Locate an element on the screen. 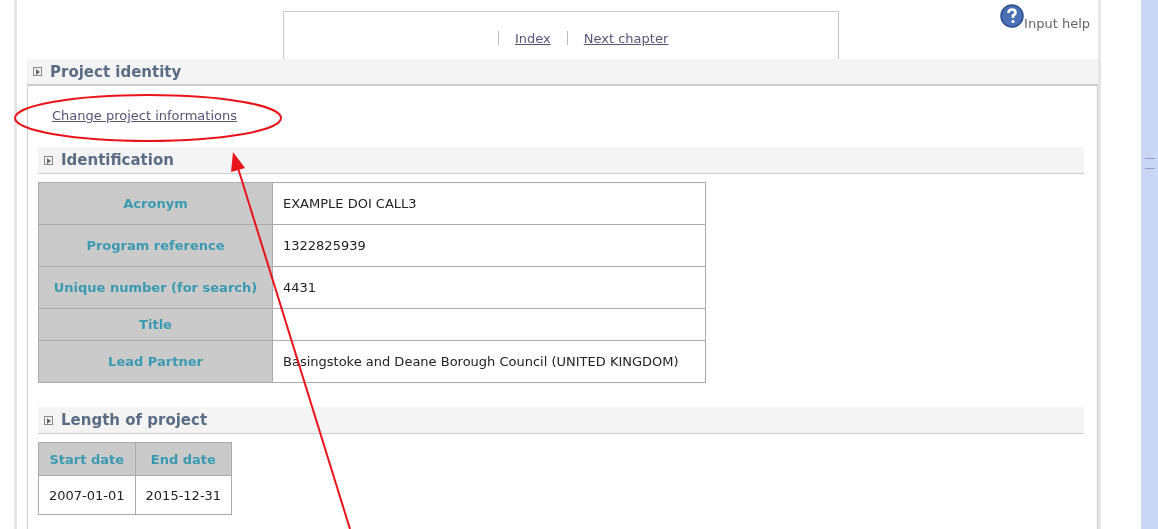 The image size is (1158, 529). subsection-header: Identification is located at coordinates (561, 160).